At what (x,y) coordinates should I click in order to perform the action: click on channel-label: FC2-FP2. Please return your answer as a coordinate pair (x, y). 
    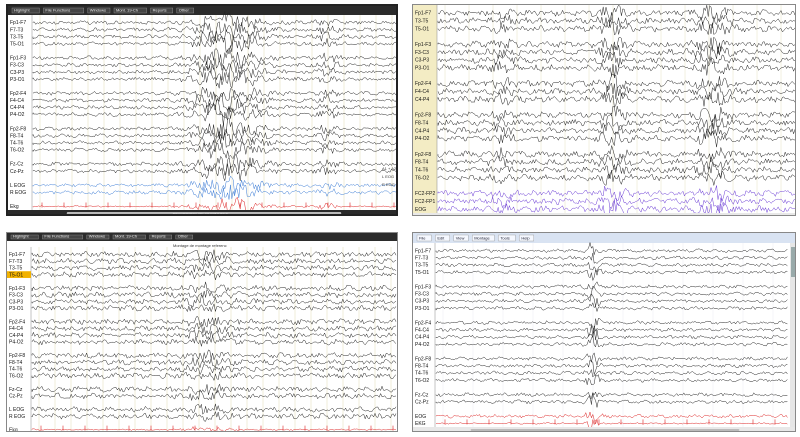
    Looking at the image, I should click on (425, 194).